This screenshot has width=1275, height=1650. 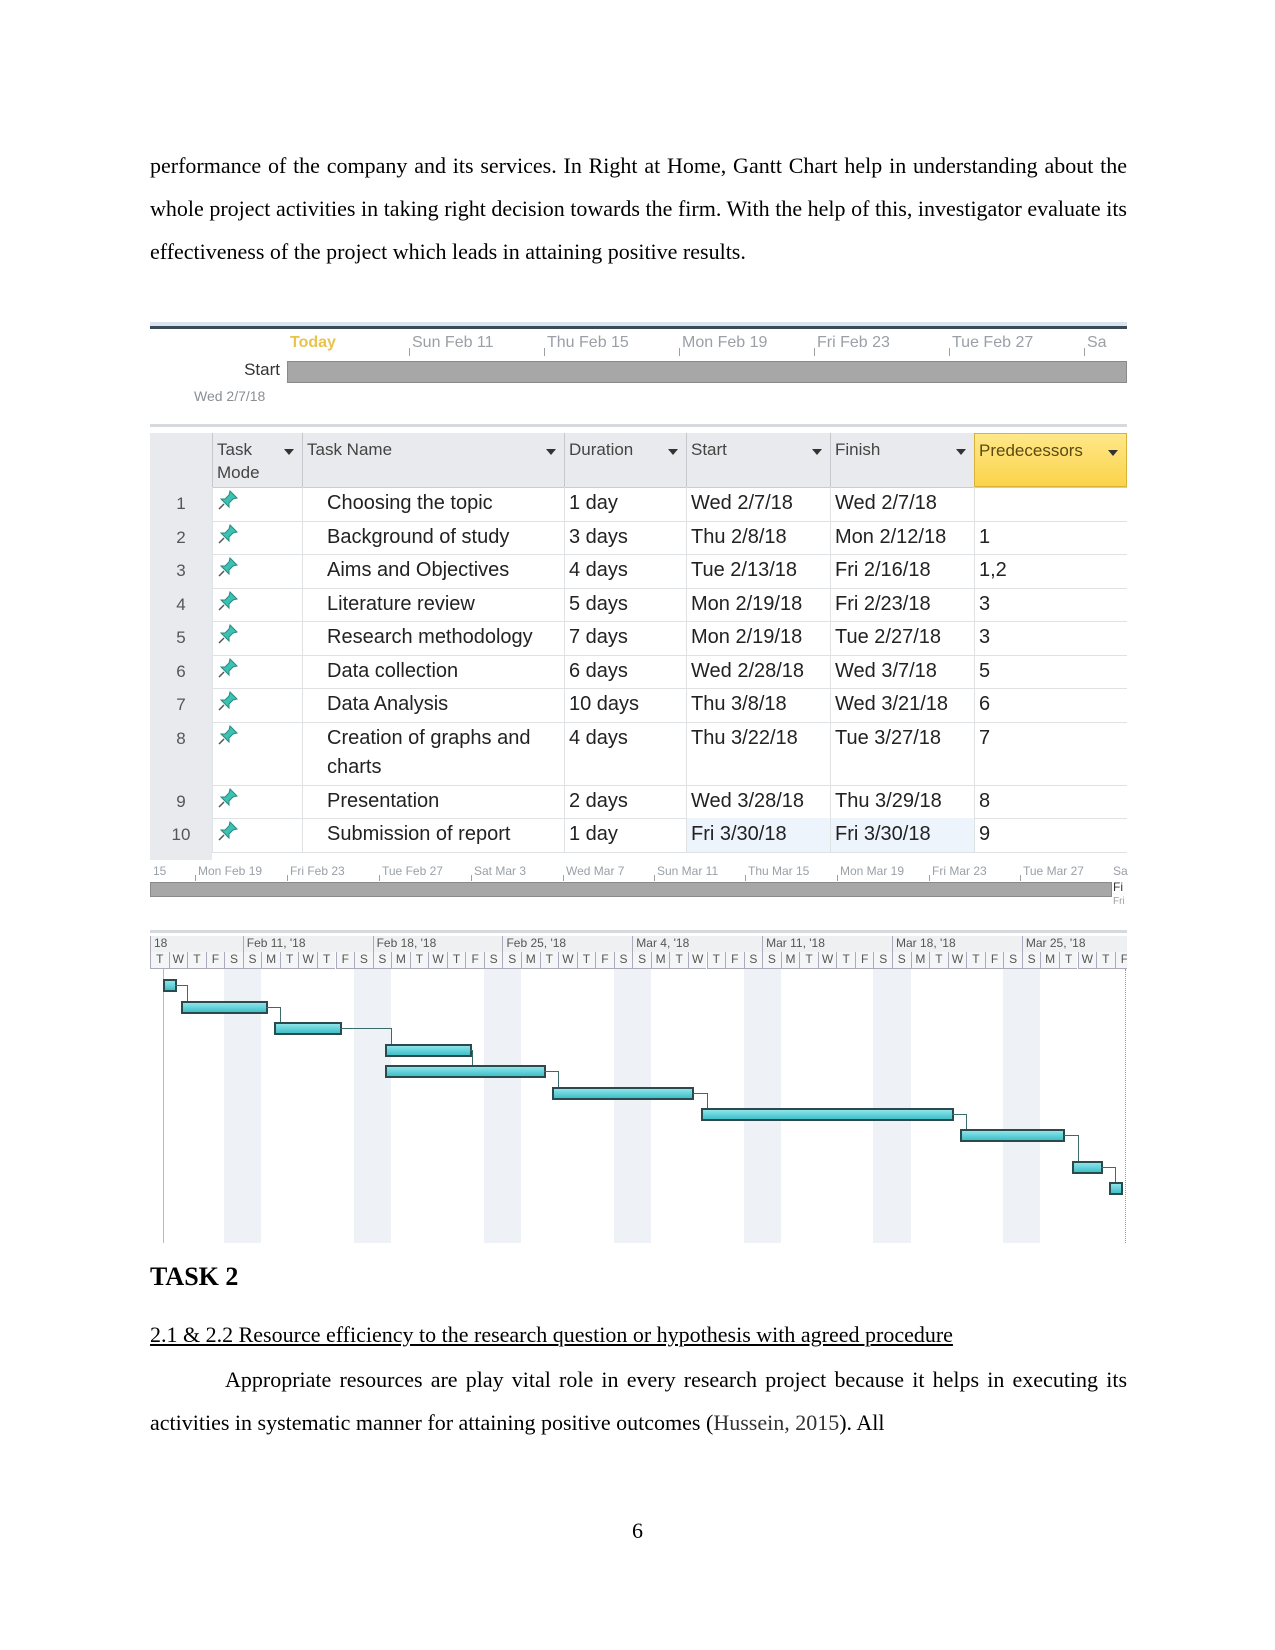 I want to click on duration-cell: 7 days, so click(x=625, y=638).